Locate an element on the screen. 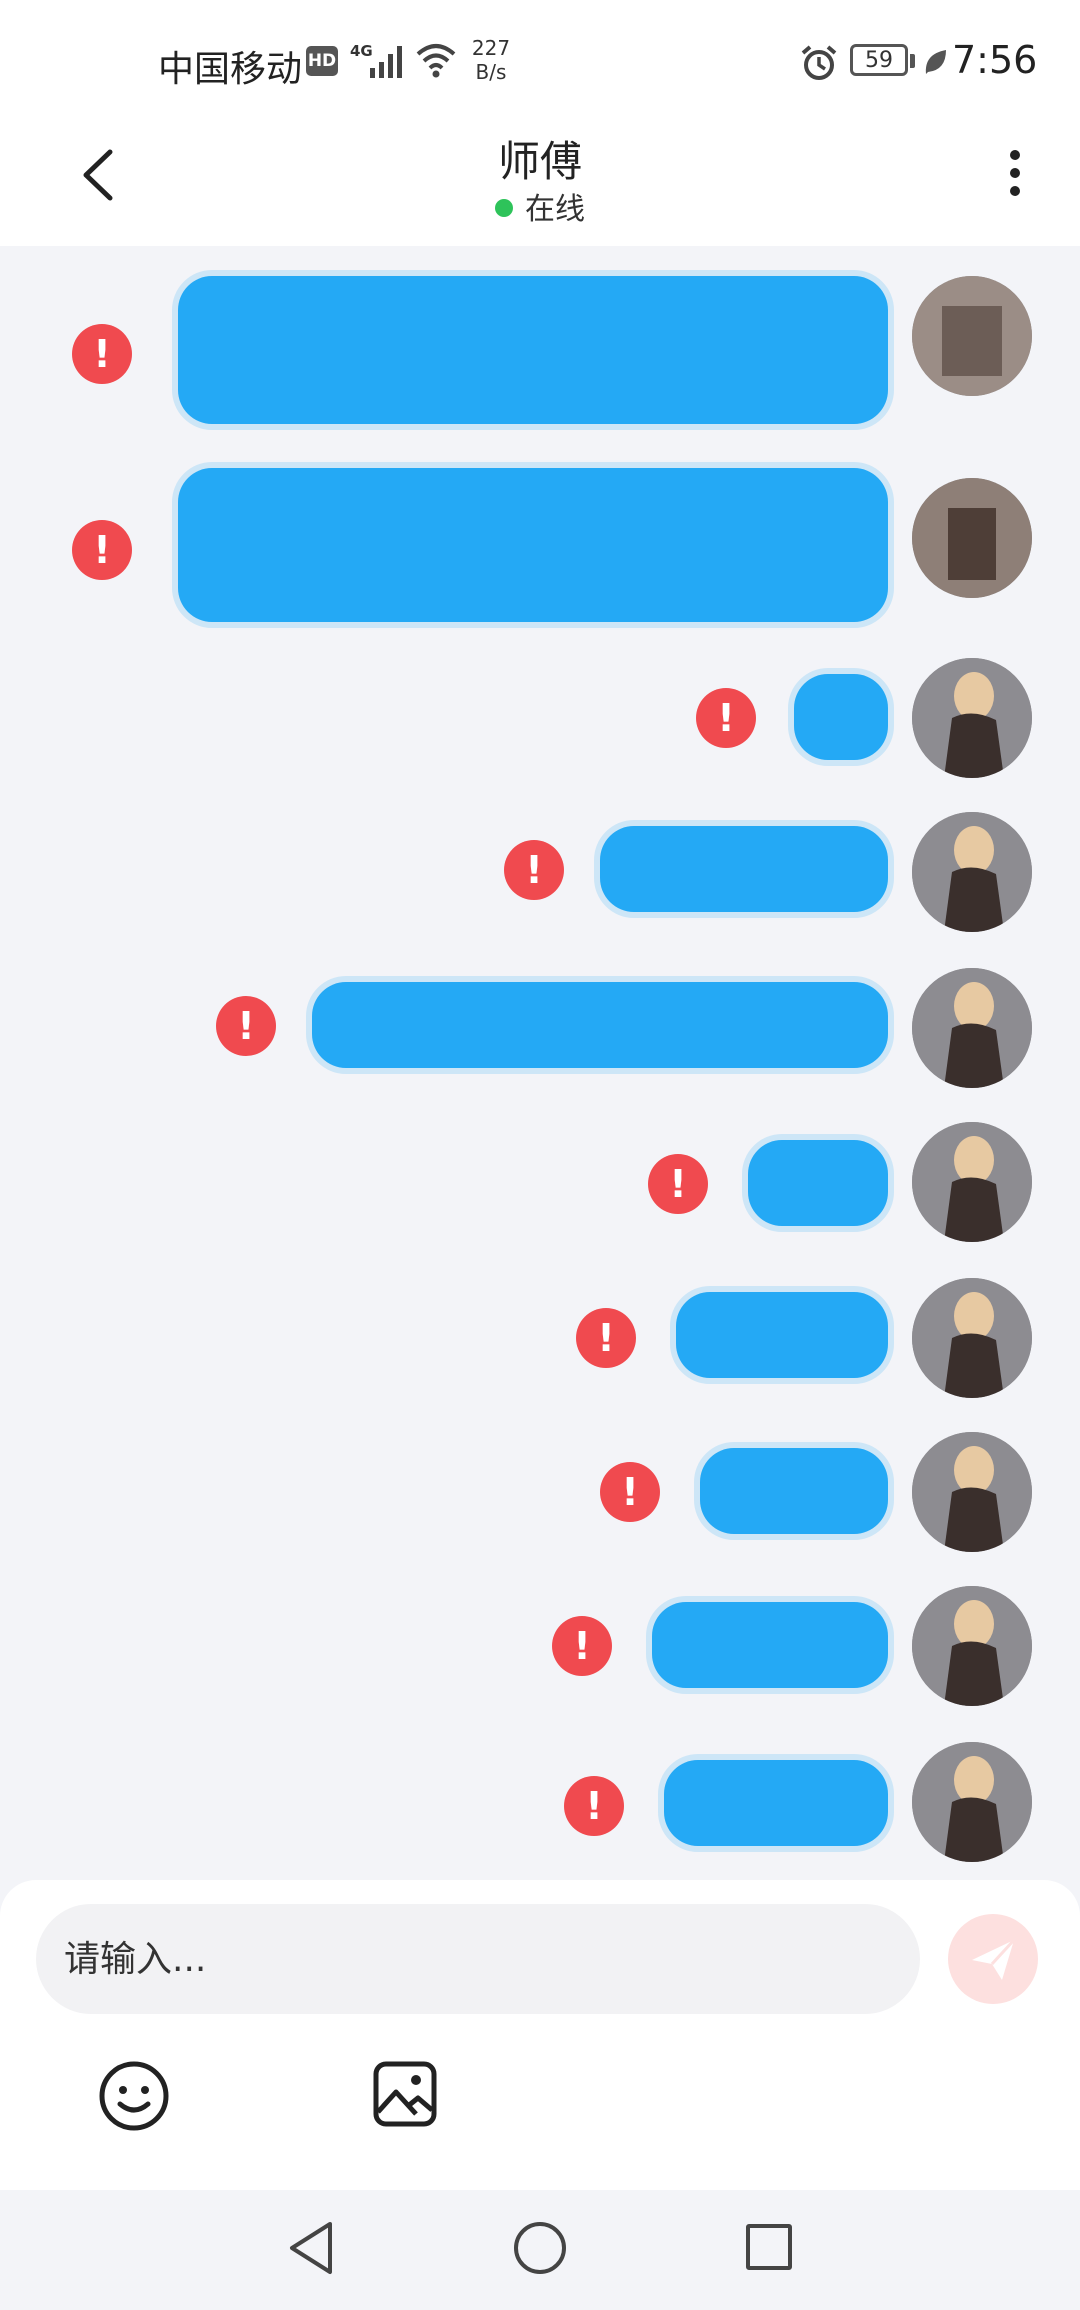 The height and width of the screenshot is (2310, 1080). nav-home-icon is located at coordinates (540, 2248).